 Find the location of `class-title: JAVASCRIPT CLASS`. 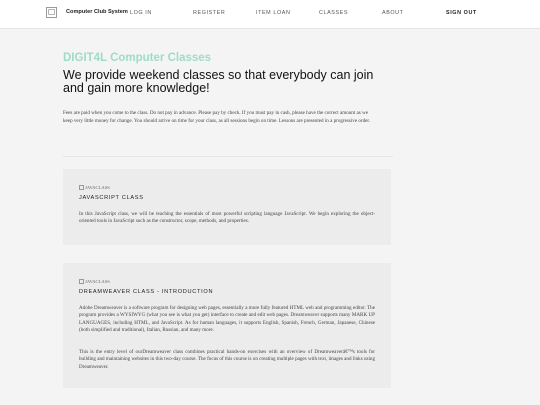

class-title: JAVASCRIPT CLASS is located at coordinates (111, 198).